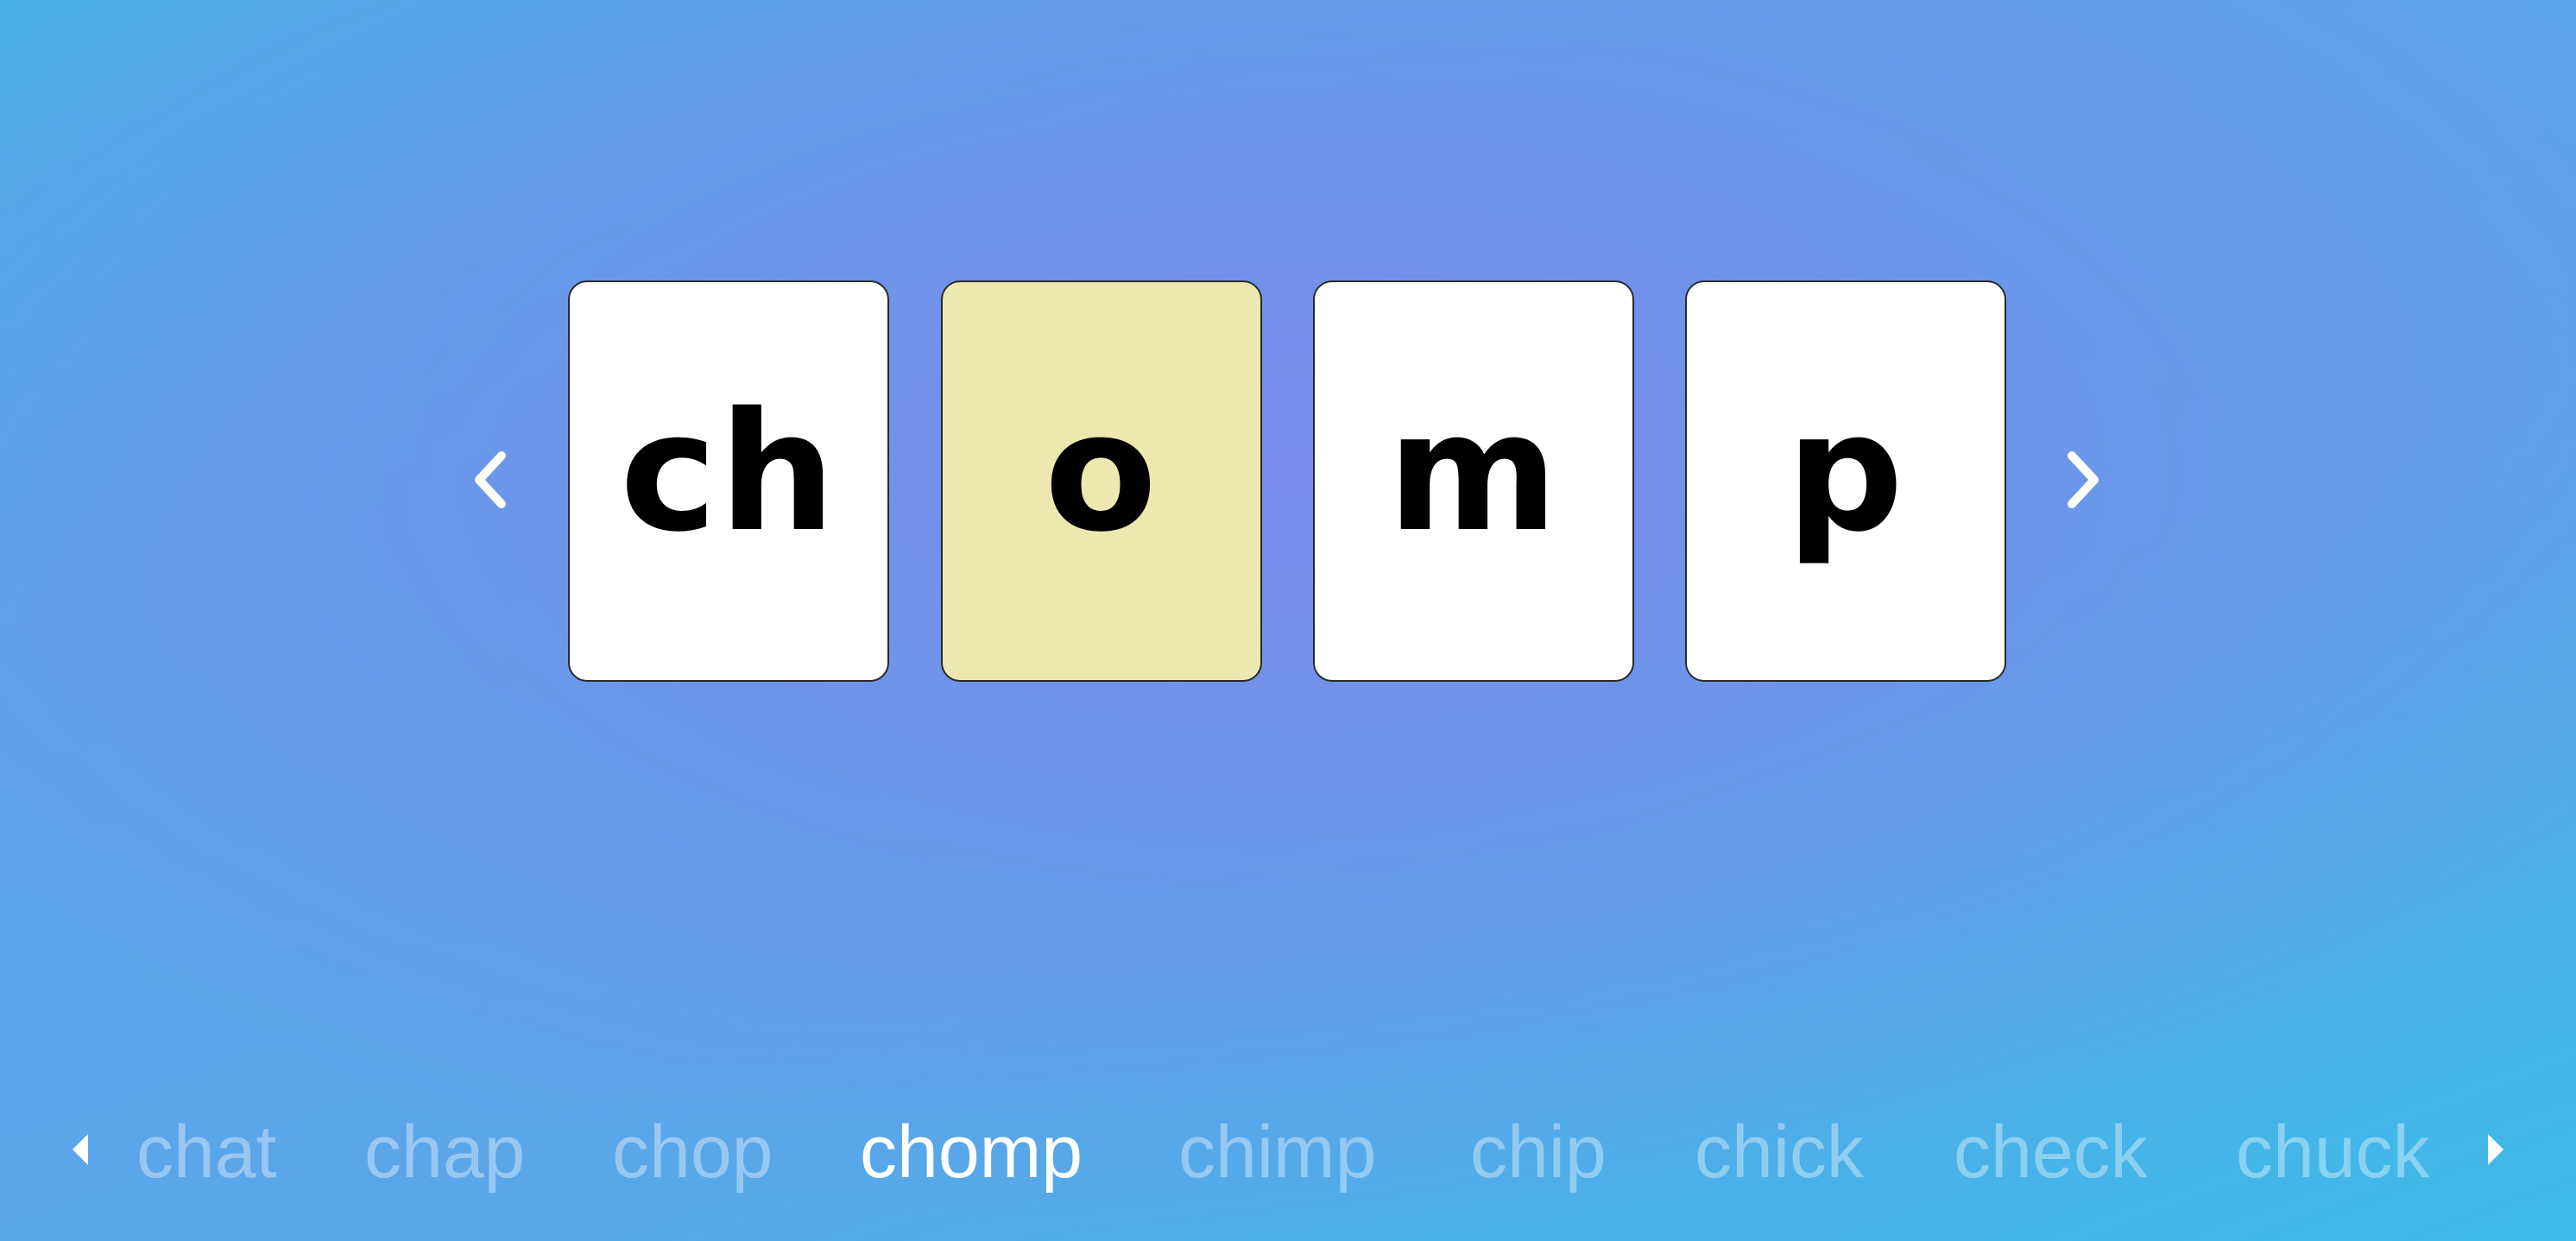  What do you see at coordinates (80, 1149) in the screenshot?
I see `triangle-left-icon` at bounding box center [80, 1149].